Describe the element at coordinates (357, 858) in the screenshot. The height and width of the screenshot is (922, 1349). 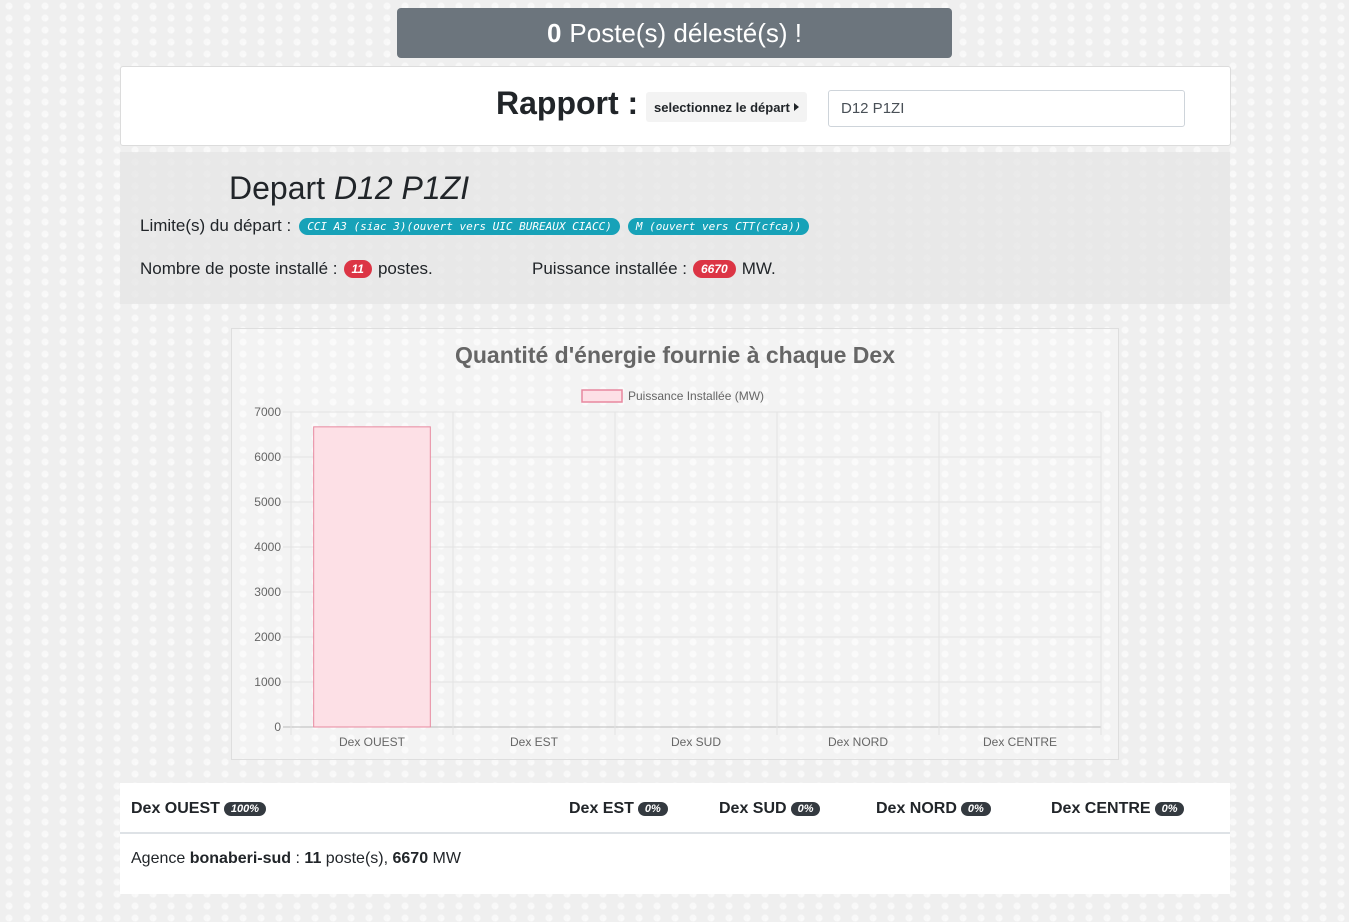
I see `agency-count-suffix: poste(s),` at that location.